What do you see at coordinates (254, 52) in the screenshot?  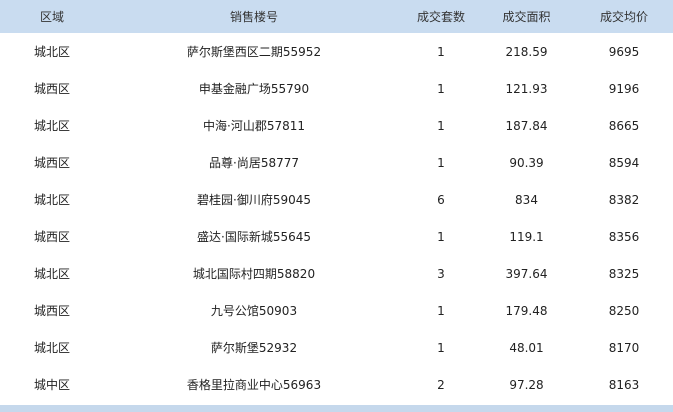 I see `cell-building: 萨尔斯堡西区二期55952` at bounding box center [254, 52].